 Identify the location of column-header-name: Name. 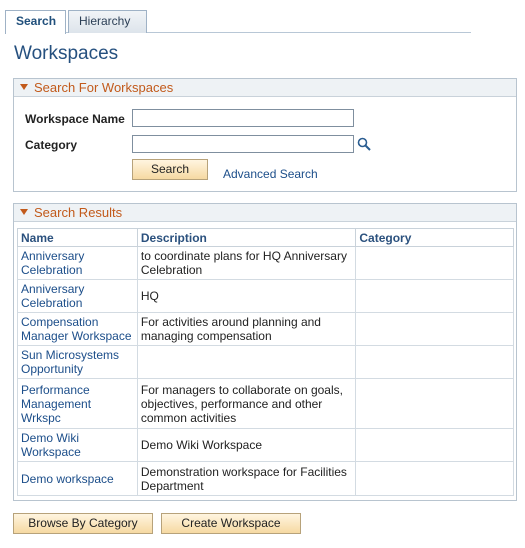
(77, 237).